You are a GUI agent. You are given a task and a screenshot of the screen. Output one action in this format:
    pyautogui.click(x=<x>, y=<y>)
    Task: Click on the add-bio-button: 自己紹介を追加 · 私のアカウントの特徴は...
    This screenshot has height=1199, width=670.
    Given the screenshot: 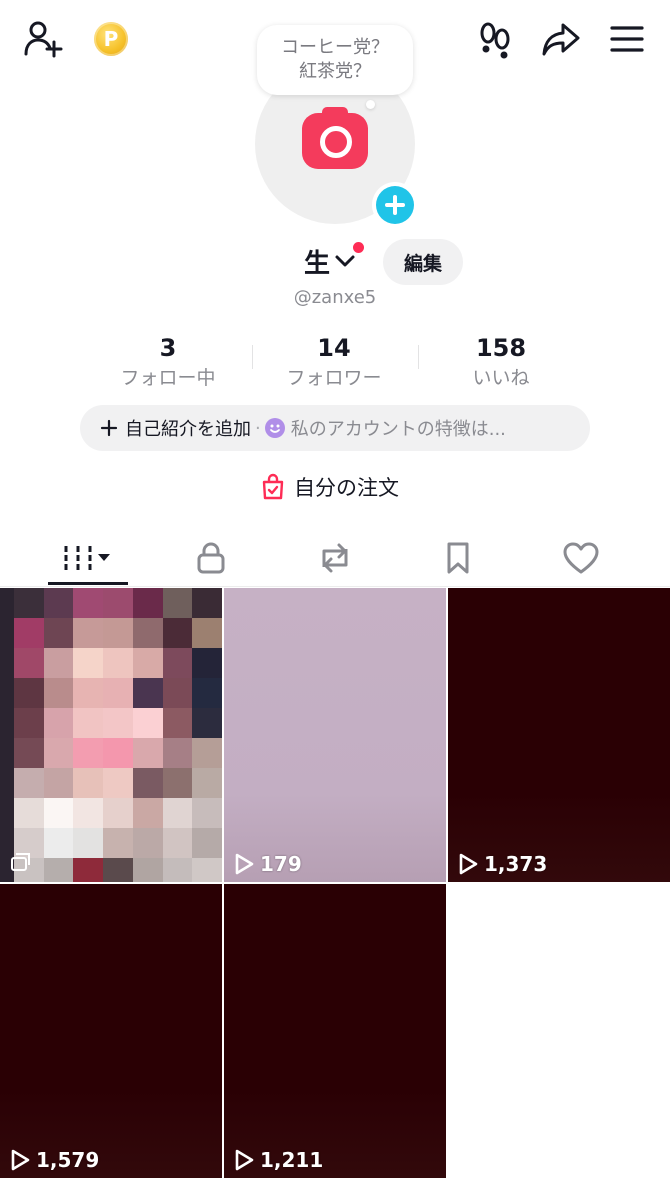 What is the action you would take?
    pyautogui.click(x=335, y=428)
    